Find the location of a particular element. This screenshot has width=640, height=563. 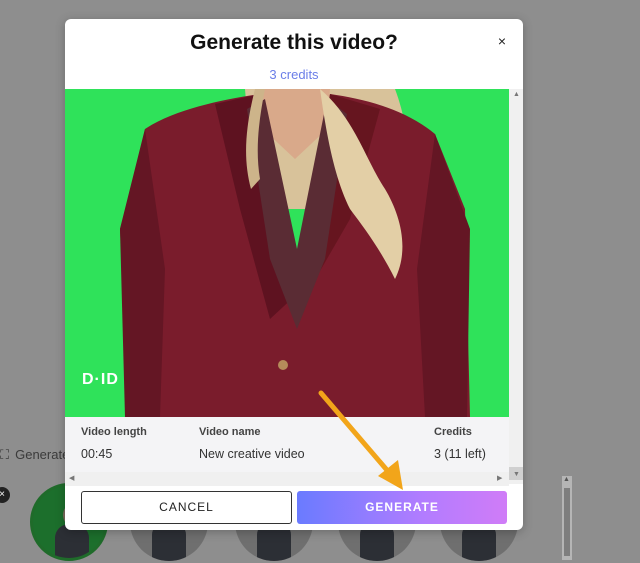

generate-button: GENERATE is located at coordinates (402, 507).